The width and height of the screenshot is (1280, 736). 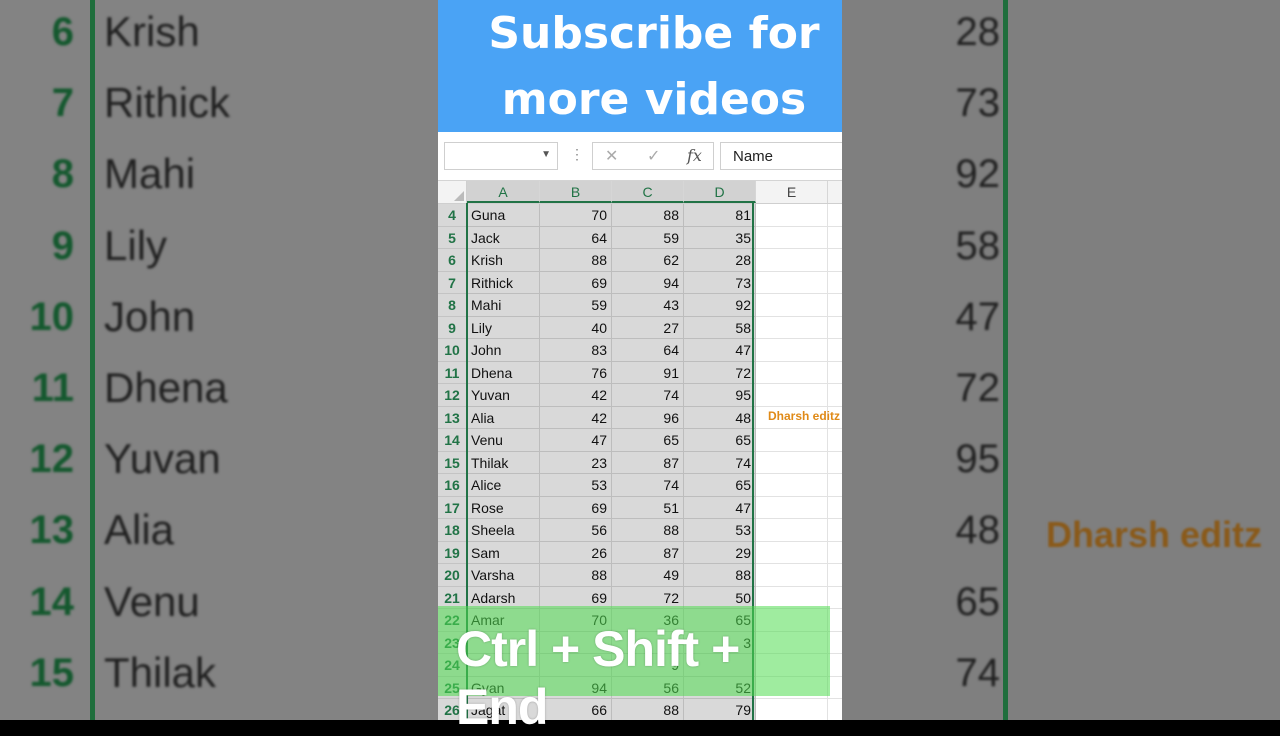 I want to click on row-number: 18, so click(x=452, y=530).